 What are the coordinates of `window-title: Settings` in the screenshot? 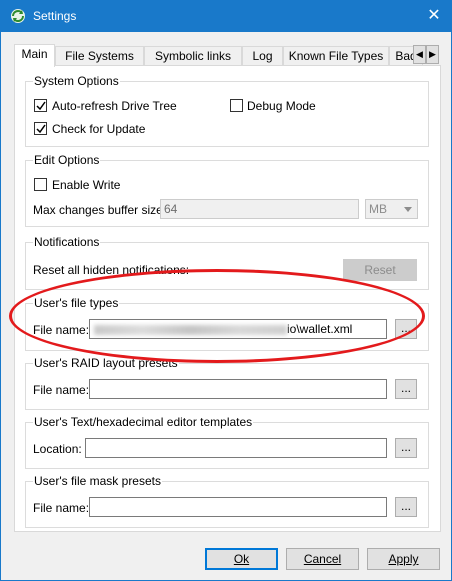 It's located at (55, 16).